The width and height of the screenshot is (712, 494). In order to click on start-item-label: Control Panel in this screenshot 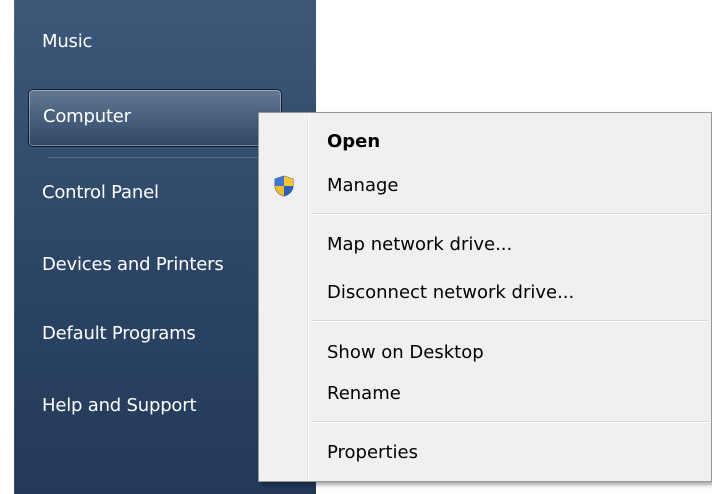, I will do `click(100, 192)`.